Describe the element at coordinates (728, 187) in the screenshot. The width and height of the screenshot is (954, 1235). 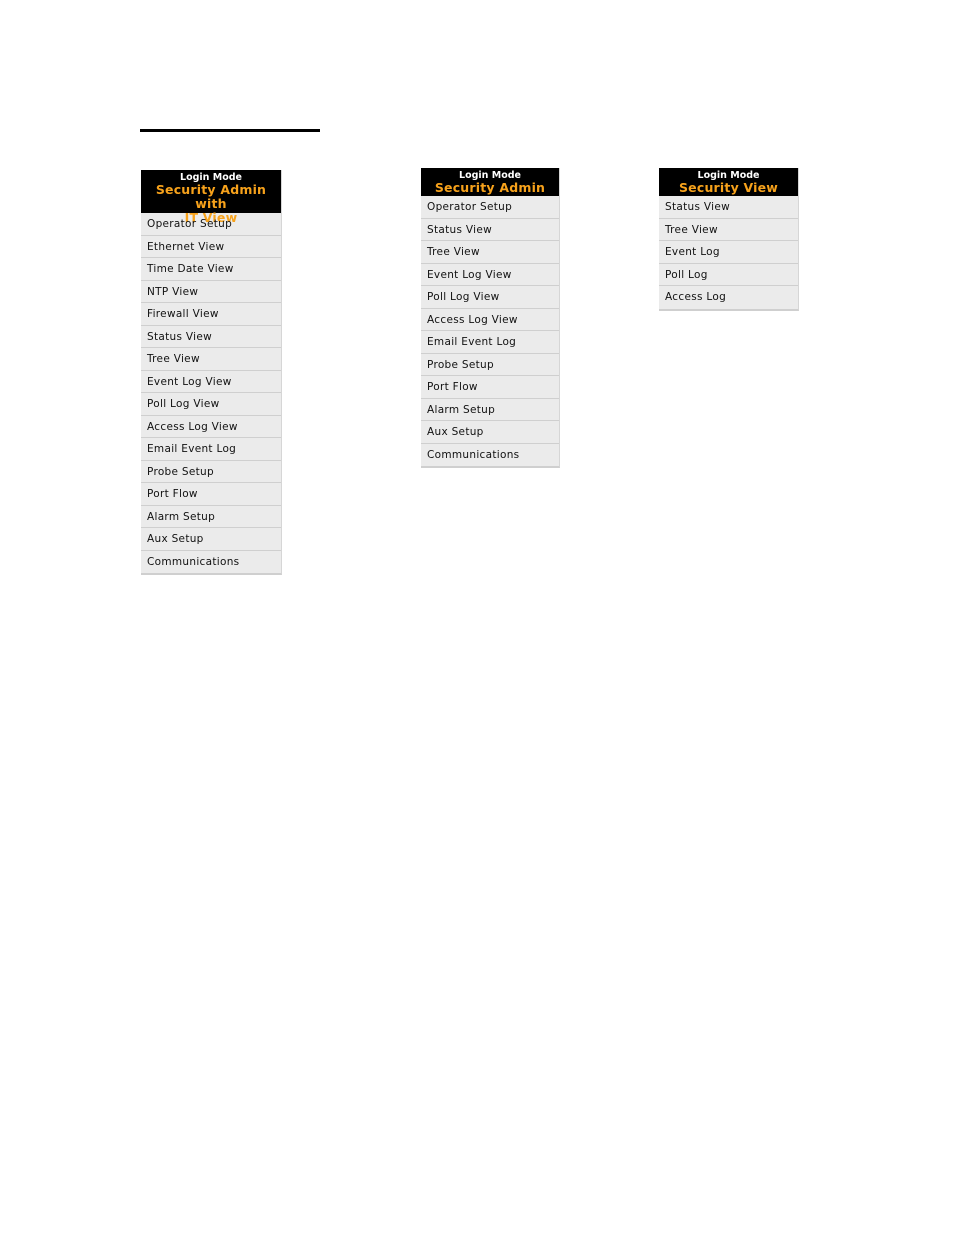
I see `login-mode-value: Security View` at that location.